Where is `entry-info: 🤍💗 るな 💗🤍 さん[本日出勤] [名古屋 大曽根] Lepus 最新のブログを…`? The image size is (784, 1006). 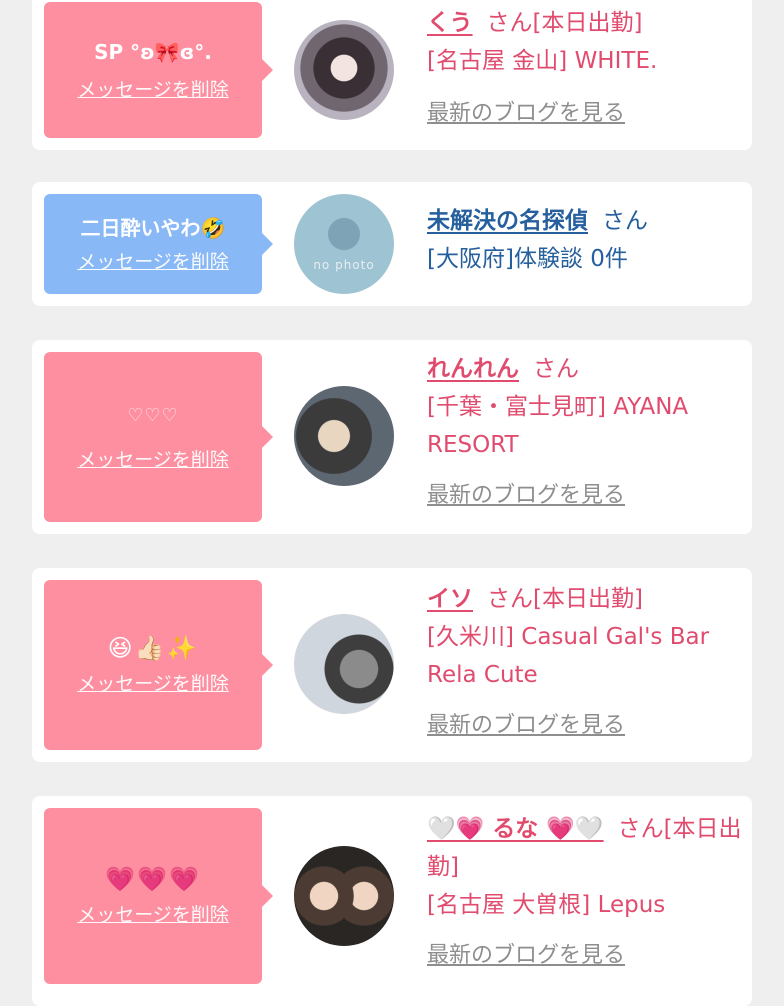 entry-info: 🤍💗 るな 💗🤍 さん[本日出勤] [名古屋 大曽根] Lepus 最新のブログを… is located at coordinates (586, 892).